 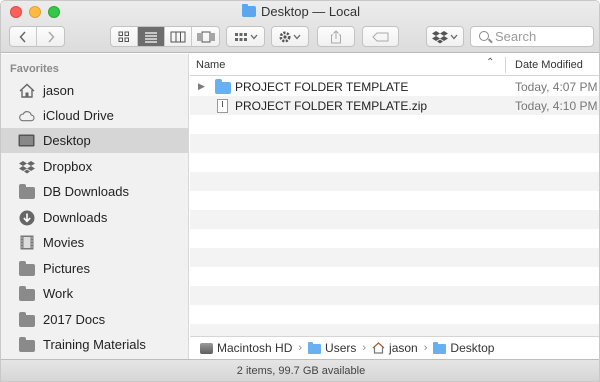 I want to click on share-button, so click(x=336, y=36).